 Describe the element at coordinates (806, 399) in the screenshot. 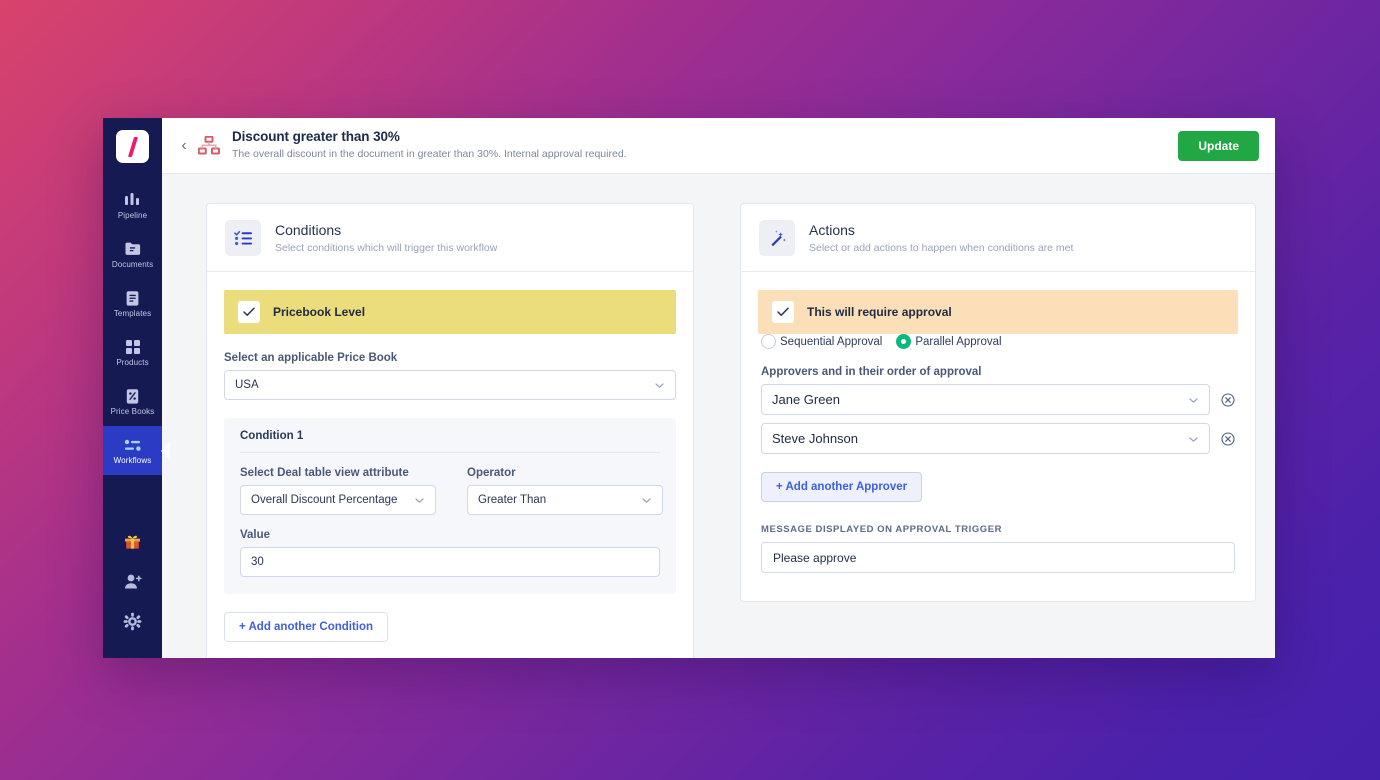

I see `approver-name: Jane Green` at that location.